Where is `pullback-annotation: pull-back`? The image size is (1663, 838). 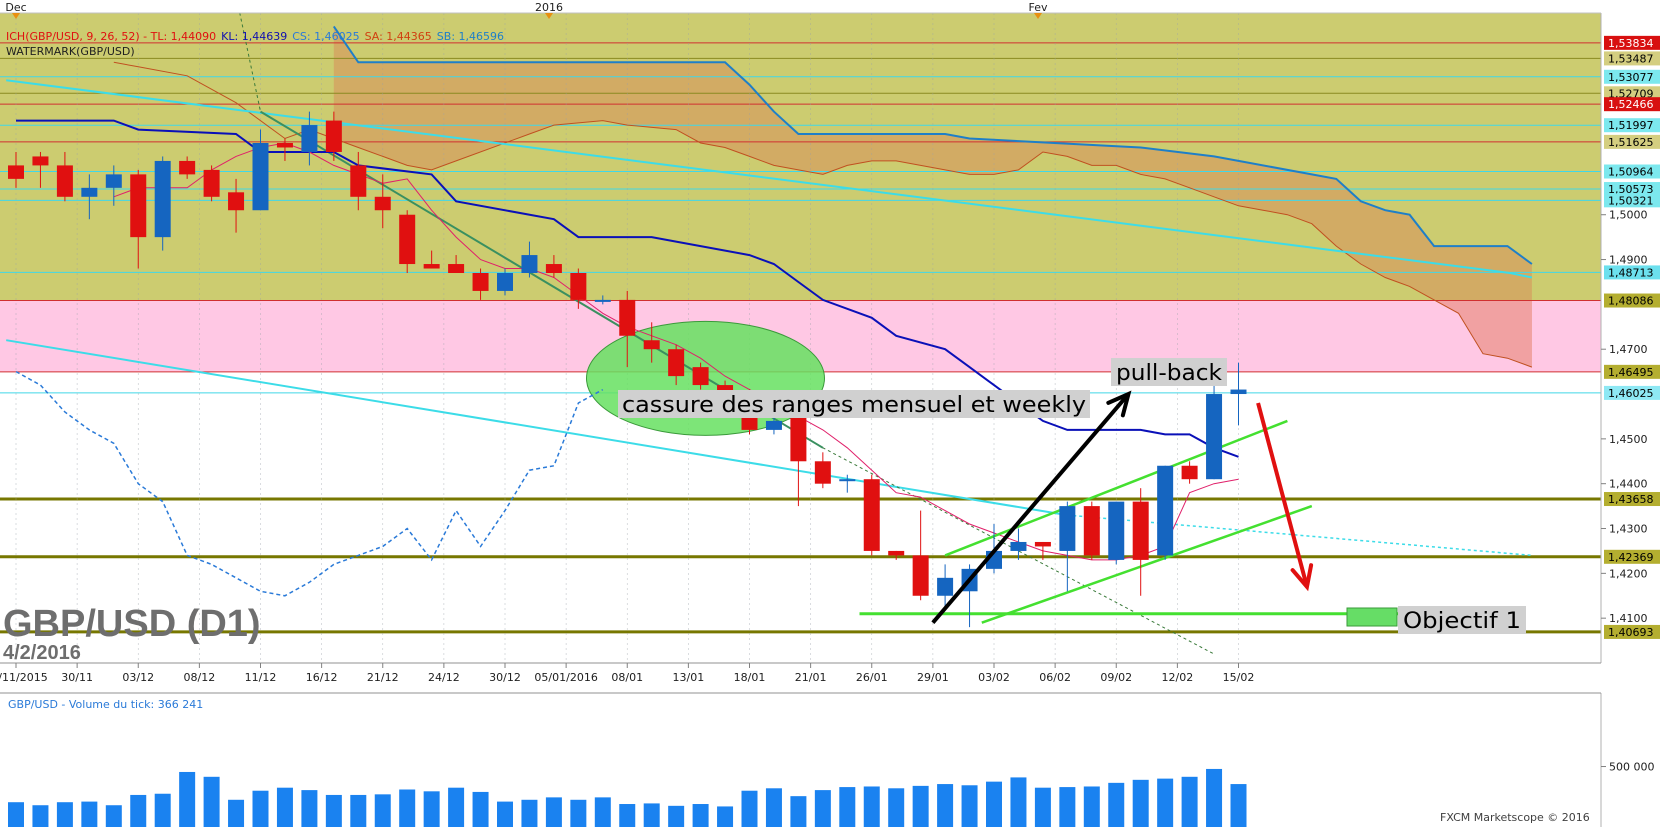 pullback-annotation: pull-back is located at coordinates (1169, 372).